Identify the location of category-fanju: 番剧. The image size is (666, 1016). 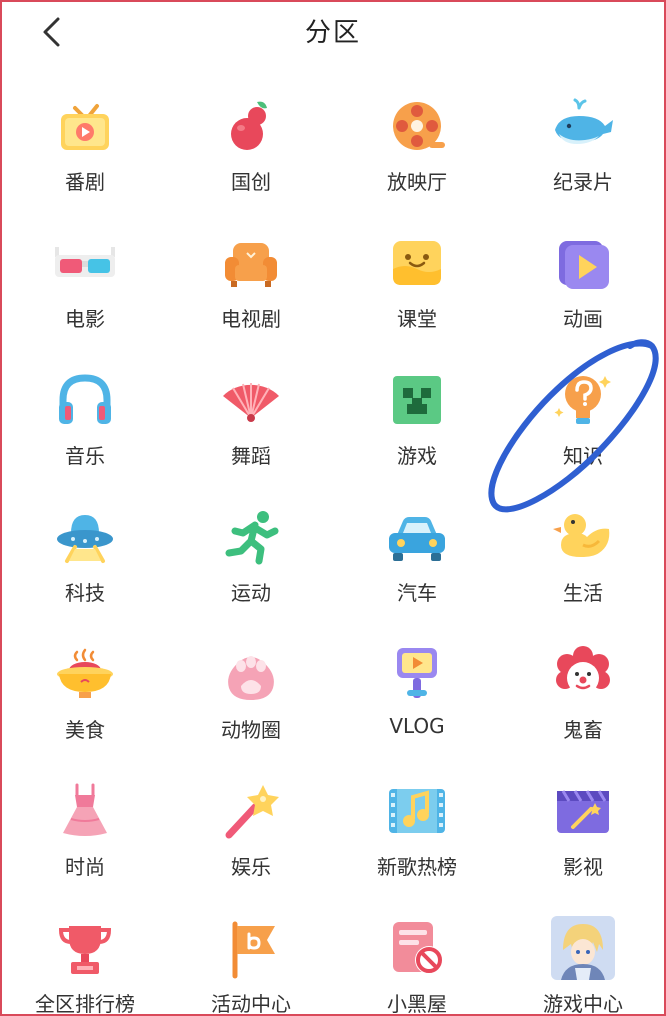
(85, 153).